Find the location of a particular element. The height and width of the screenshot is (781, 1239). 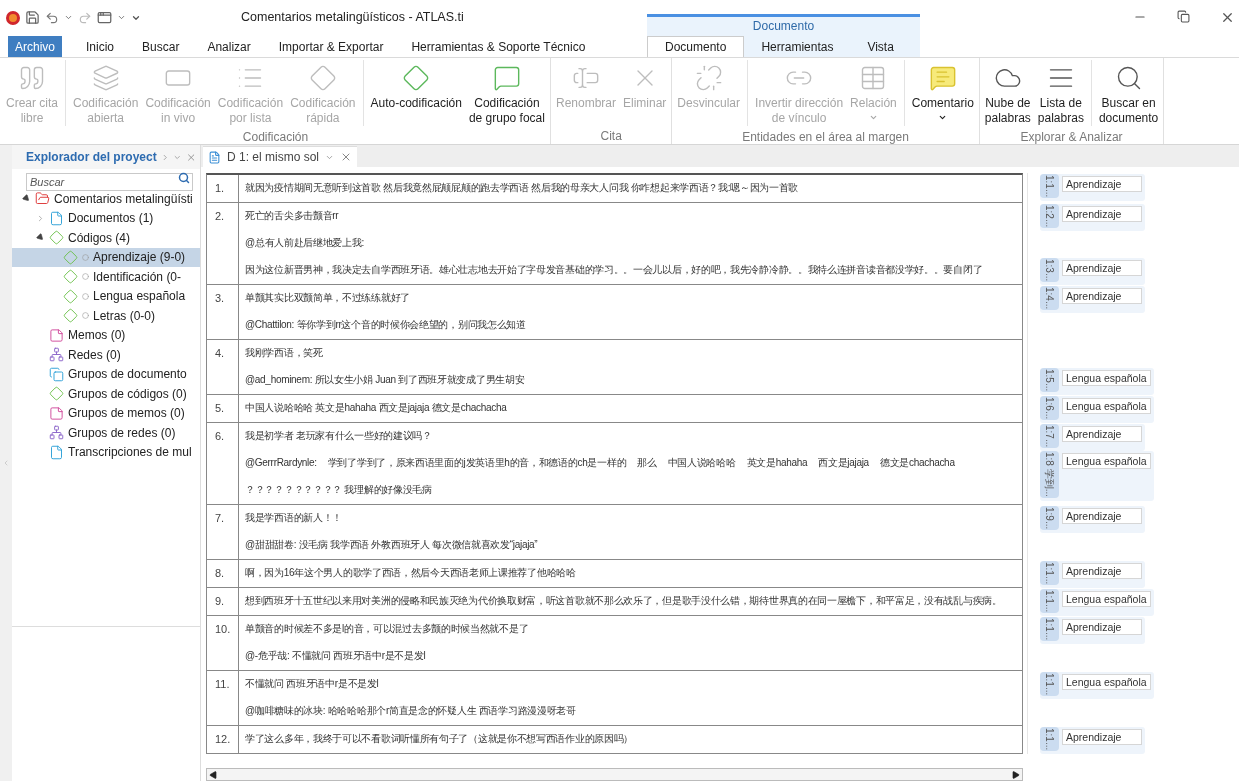

menu-tab: Buscar is located at coordinates (161, 46).